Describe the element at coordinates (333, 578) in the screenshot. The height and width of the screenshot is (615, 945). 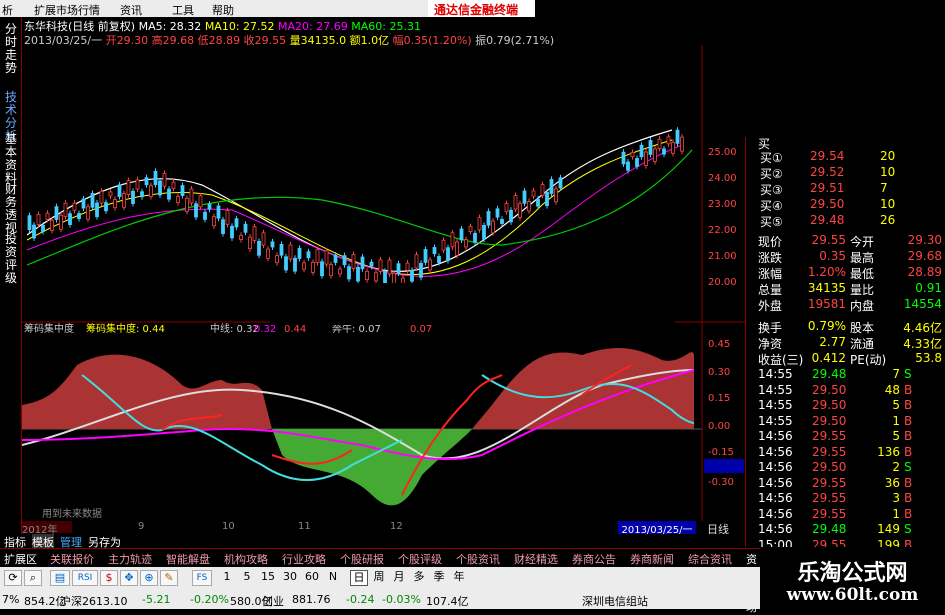
I see `period-button-5: N` at that location.